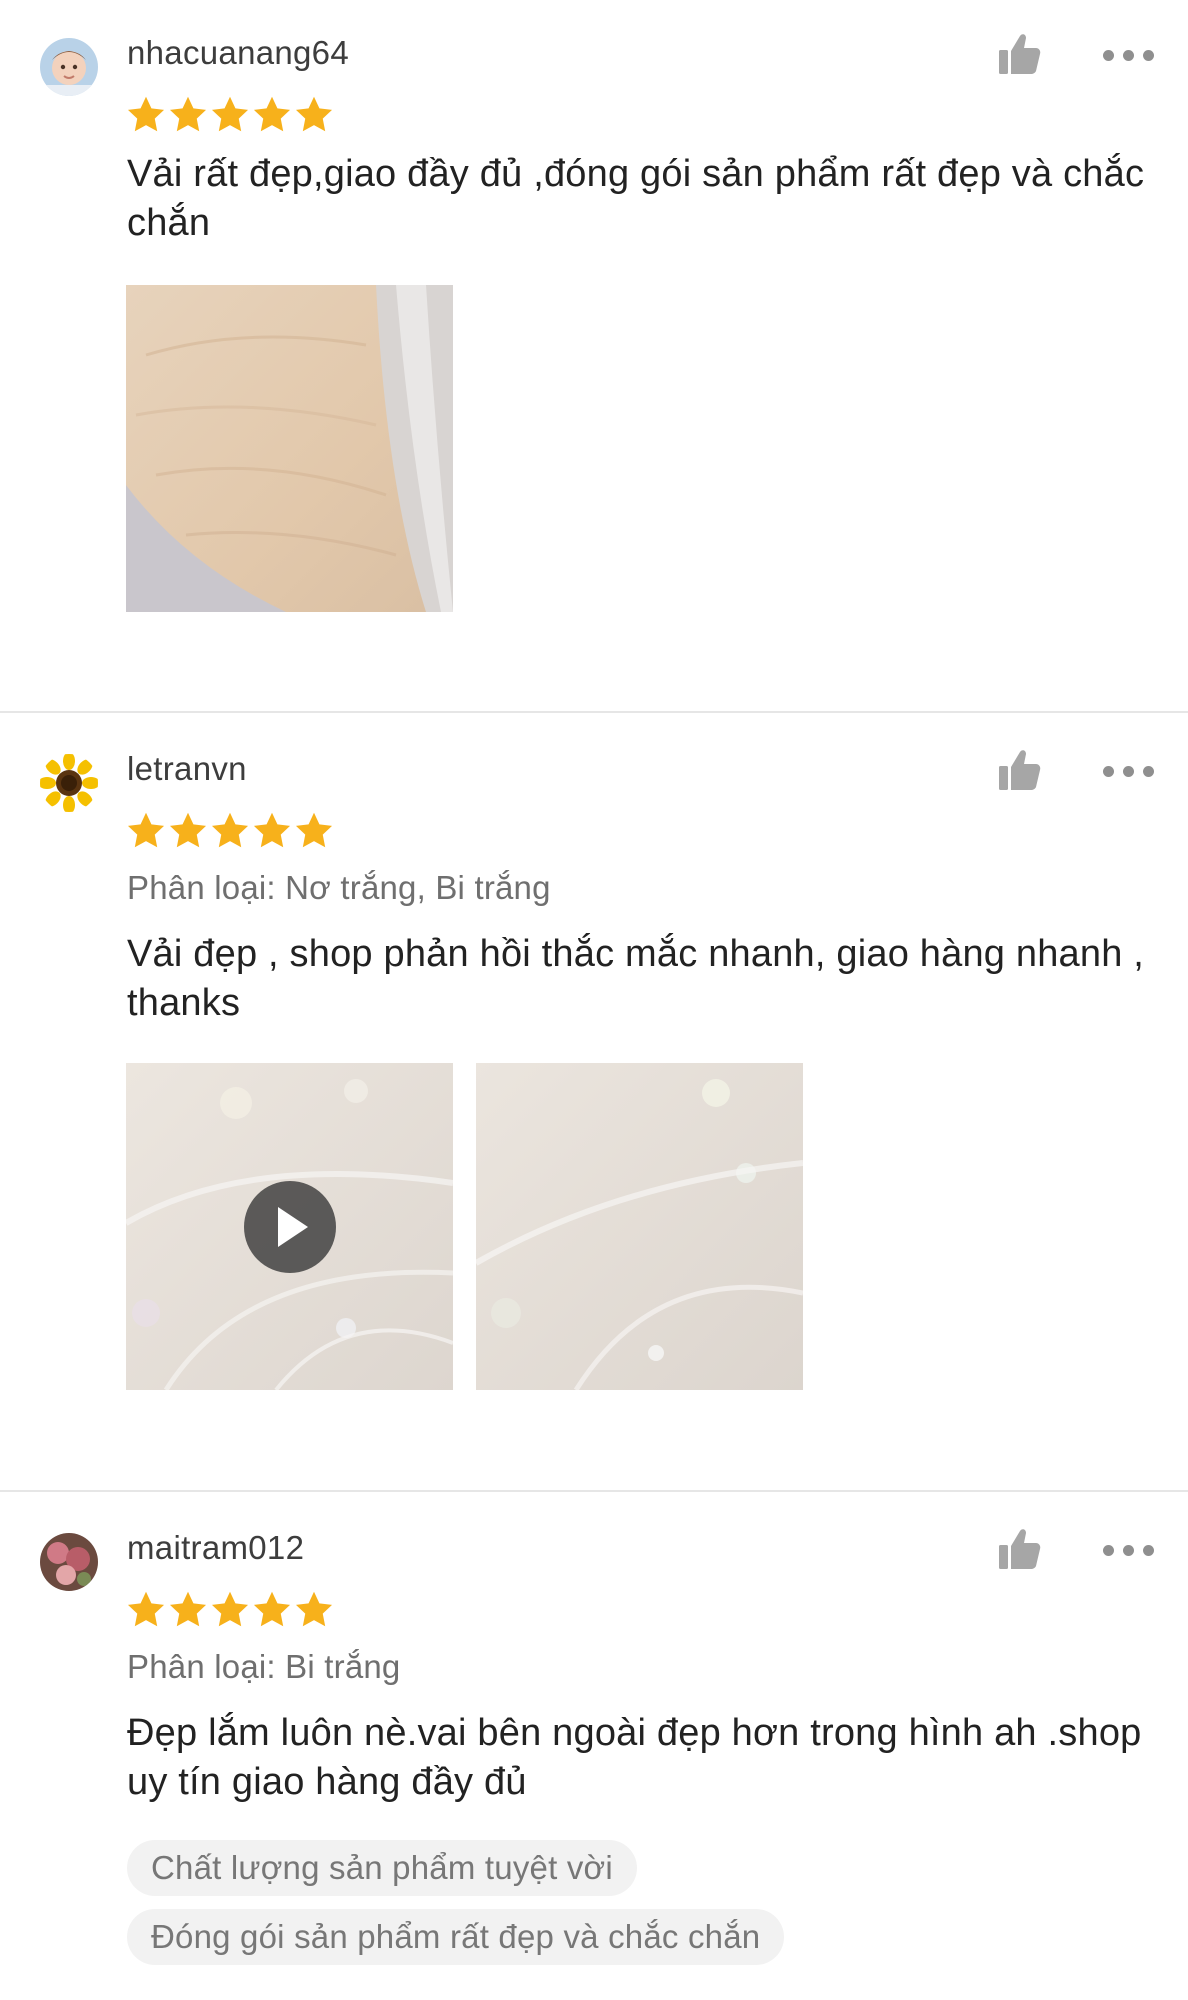  Describe the element at coordinates (187, 769) in the screenshot. I see `username: letranvn` at that location.